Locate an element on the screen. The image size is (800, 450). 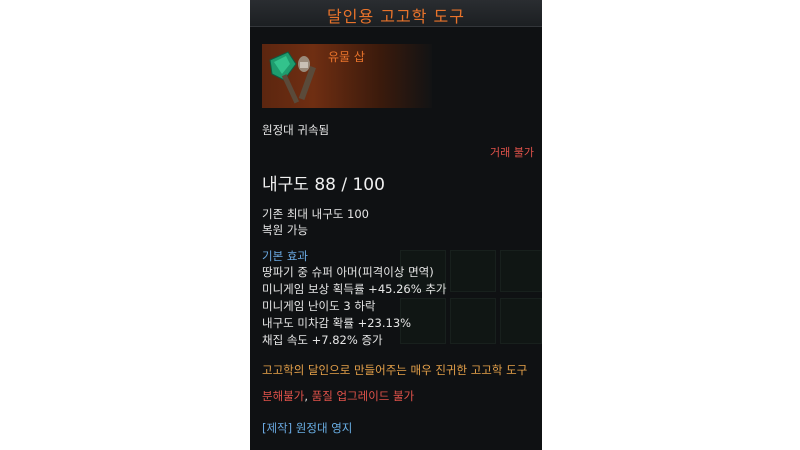
effect-line: 미니게임 보상 획득률 +45.26% 추가 is located at coordinates (354, 289).